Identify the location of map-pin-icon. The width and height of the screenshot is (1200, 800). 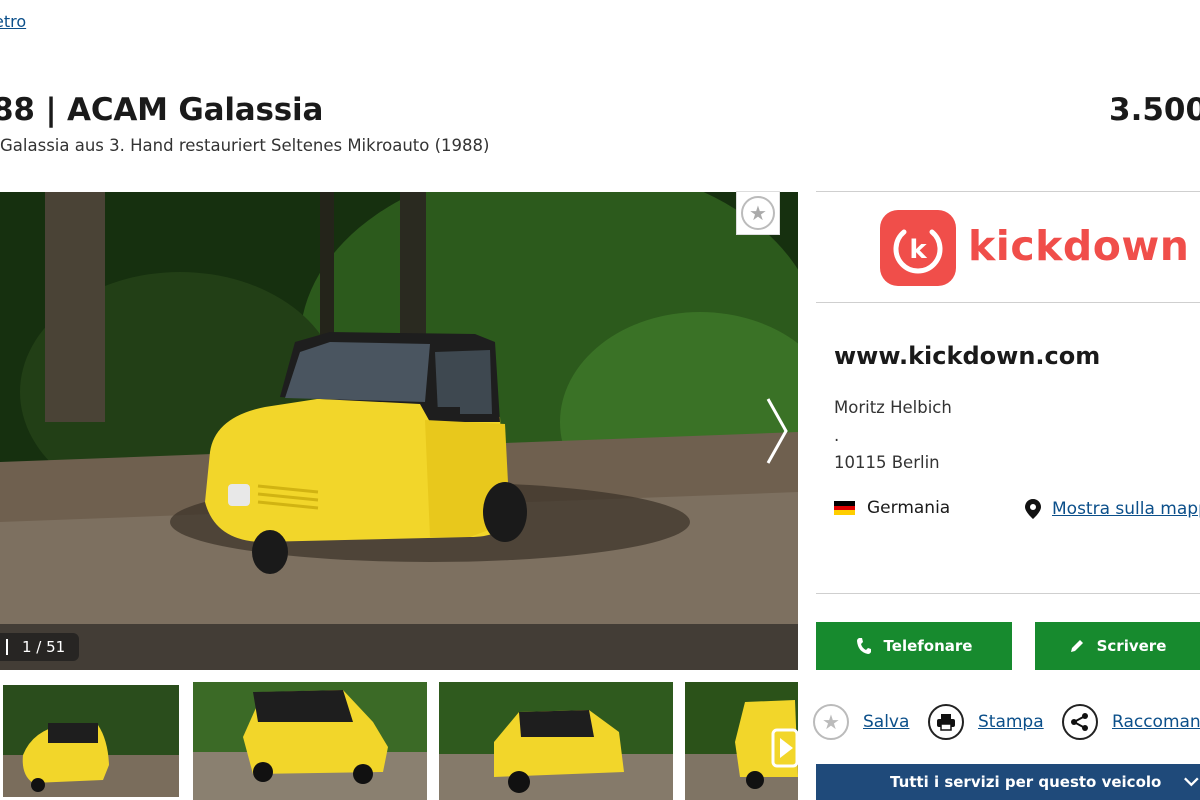
(1033, 509).